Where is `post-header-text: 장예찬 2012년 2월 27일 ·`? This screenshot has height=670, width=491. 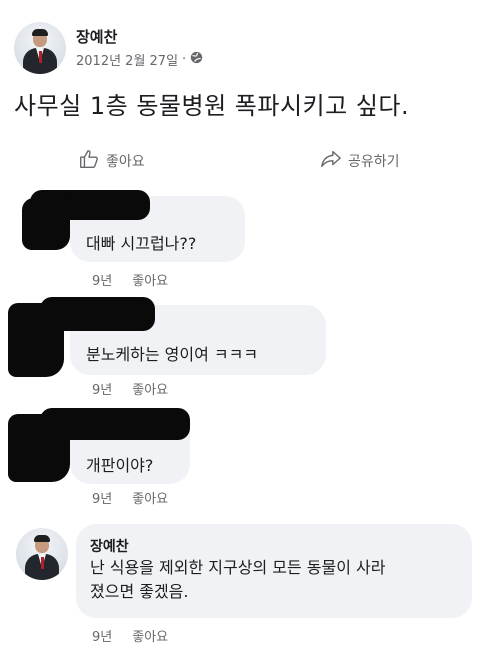
post-header-text: 장예찬 2012년 2월 27일 · is located at coordinates (139, 48).